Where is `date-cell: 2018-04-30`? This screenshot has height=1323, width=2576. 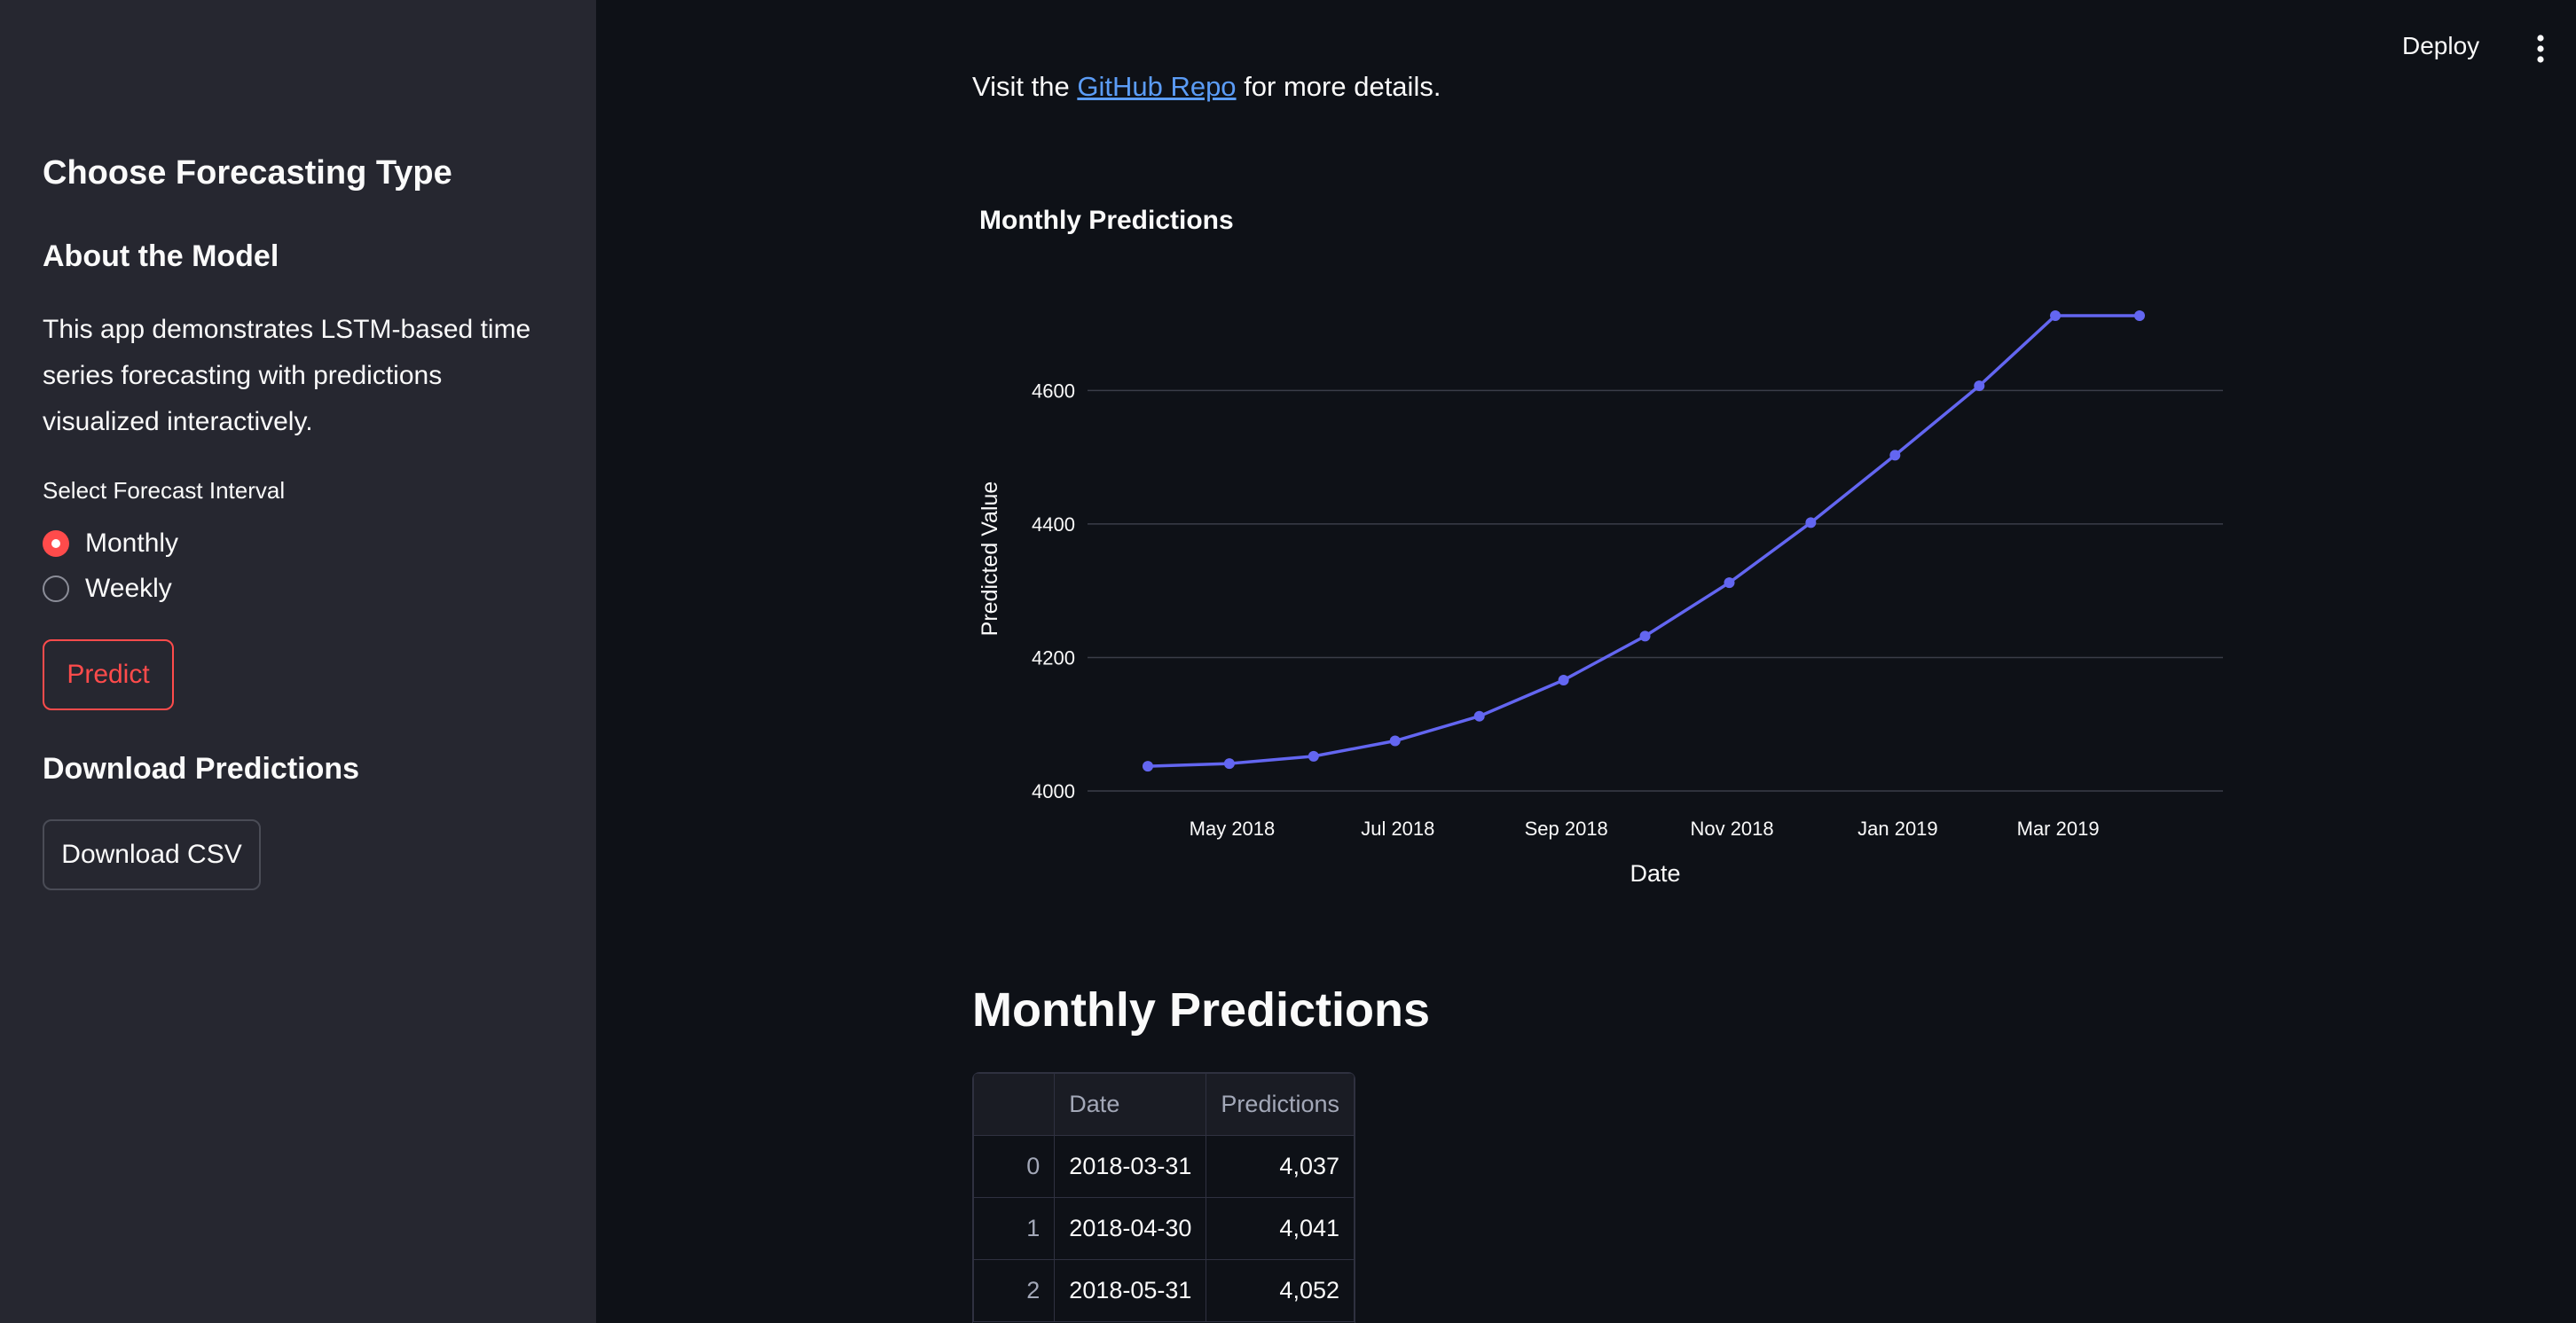
date-cell: 2018-04-30 is located at coordinates (1130, 1228).